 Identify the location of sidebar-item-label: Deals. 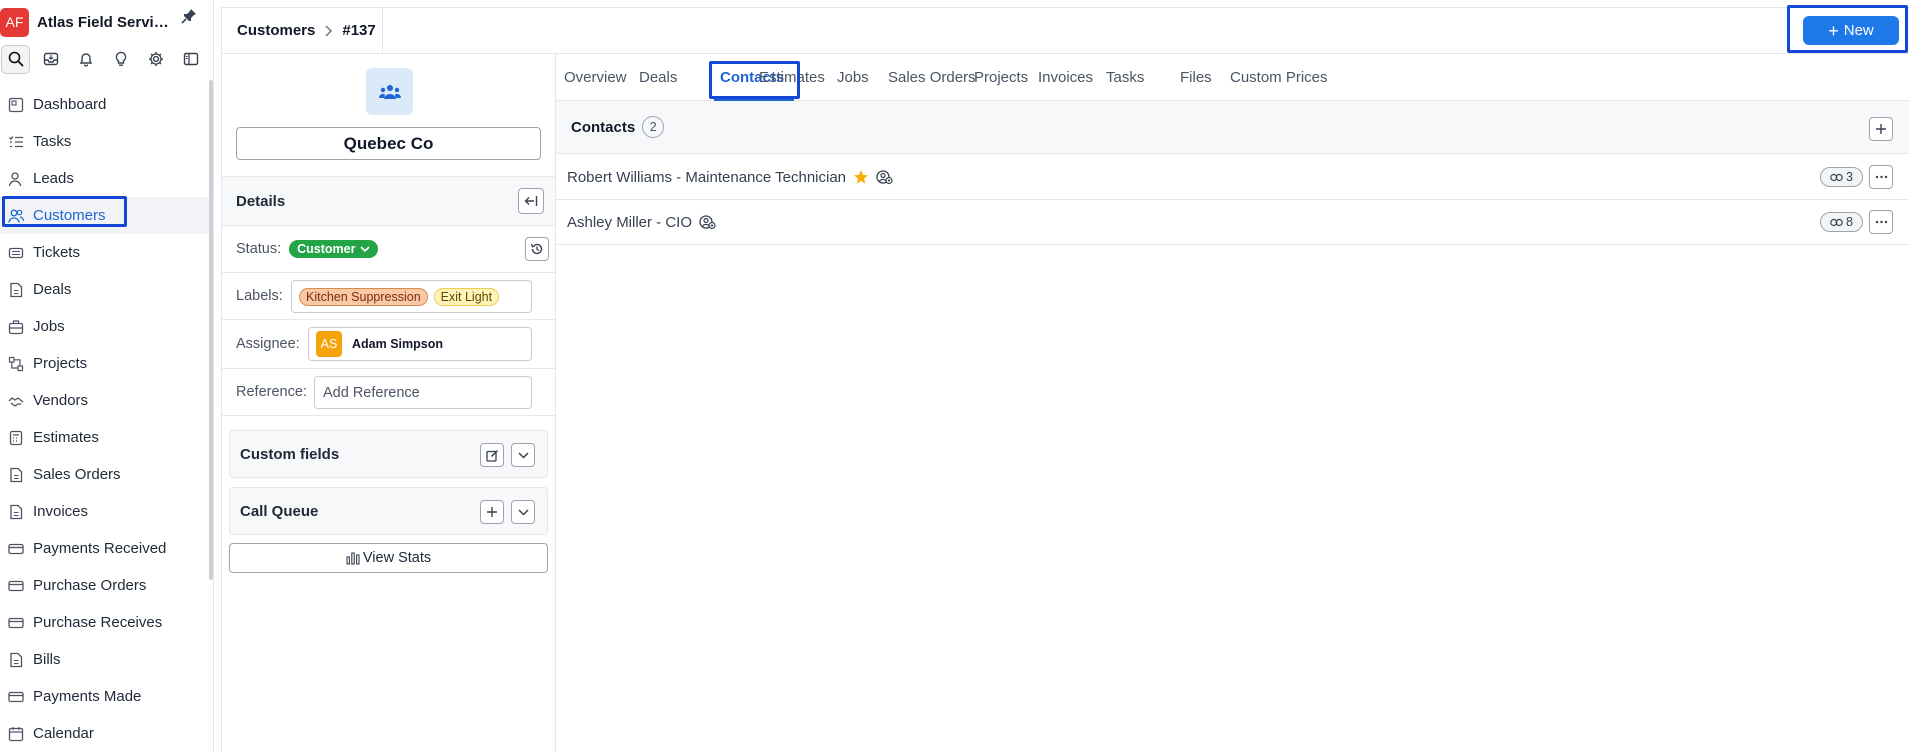
(52, 289).